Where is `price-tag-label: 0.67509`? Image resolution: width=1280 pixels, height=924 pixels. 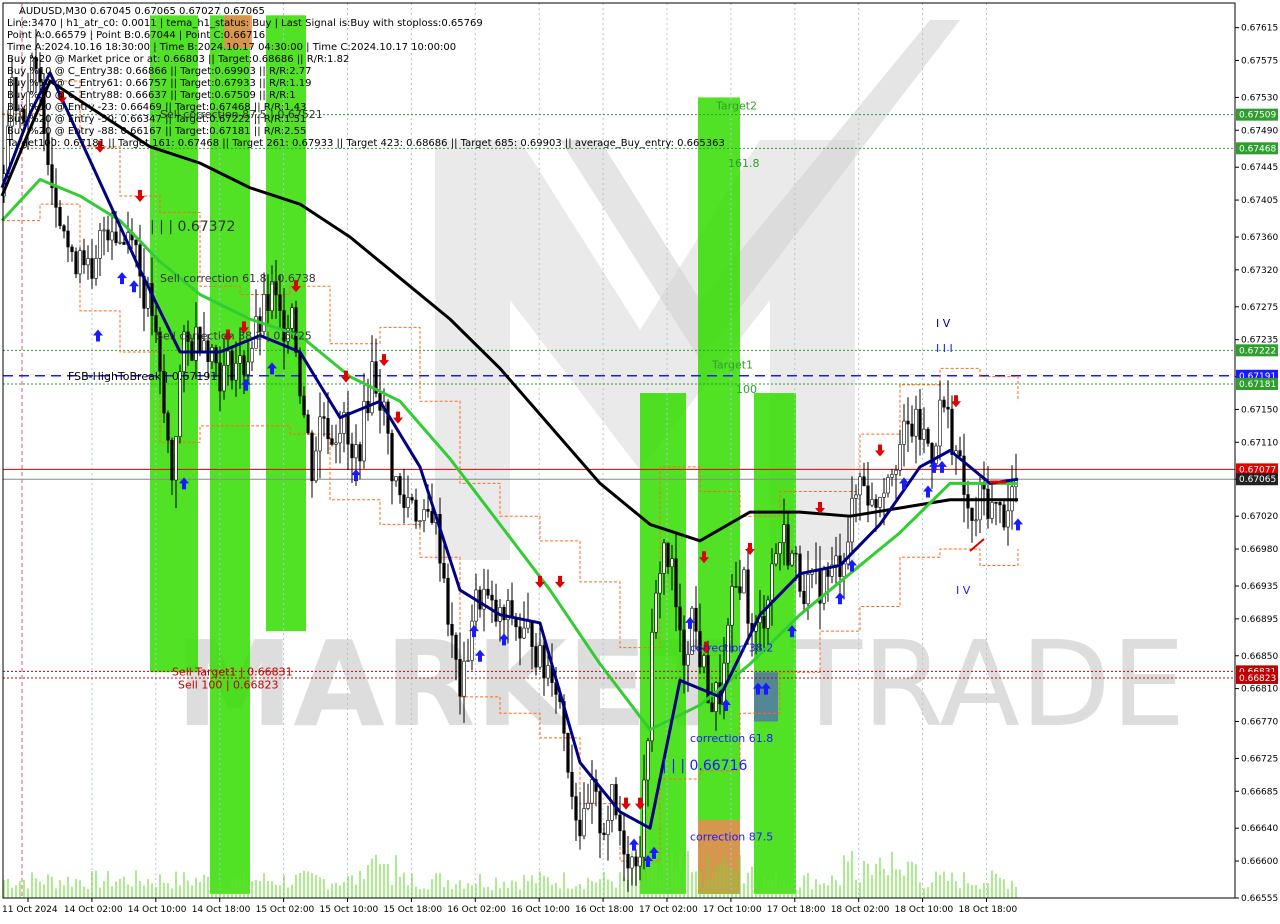 price-tag-label: 0.67509 is located at coordinates (1257, 116).